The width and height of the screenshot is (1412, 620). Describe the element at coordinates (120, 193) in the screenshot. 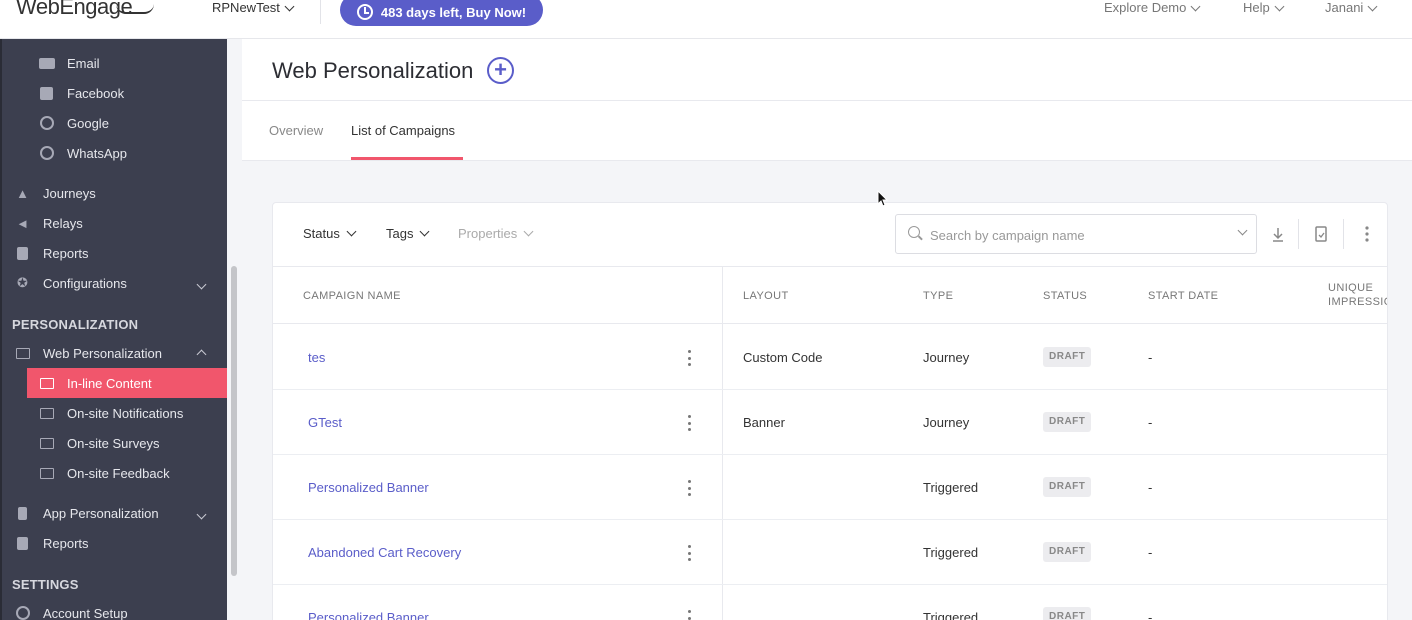

I see `sidebar-item-journeys: ▲ Journeys` at that location.